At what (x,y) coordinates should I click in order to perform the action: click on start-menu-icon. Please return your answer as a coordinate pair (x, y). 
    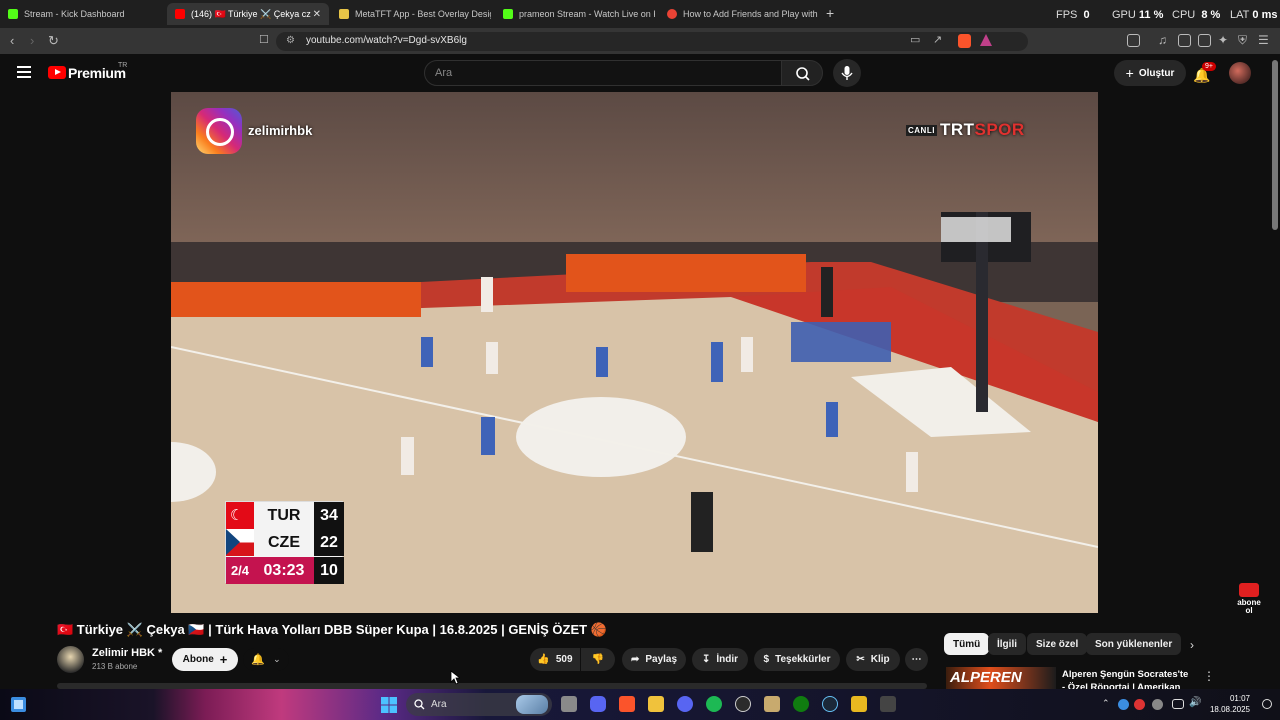
    Looking at the image, I should click on (389, 705).